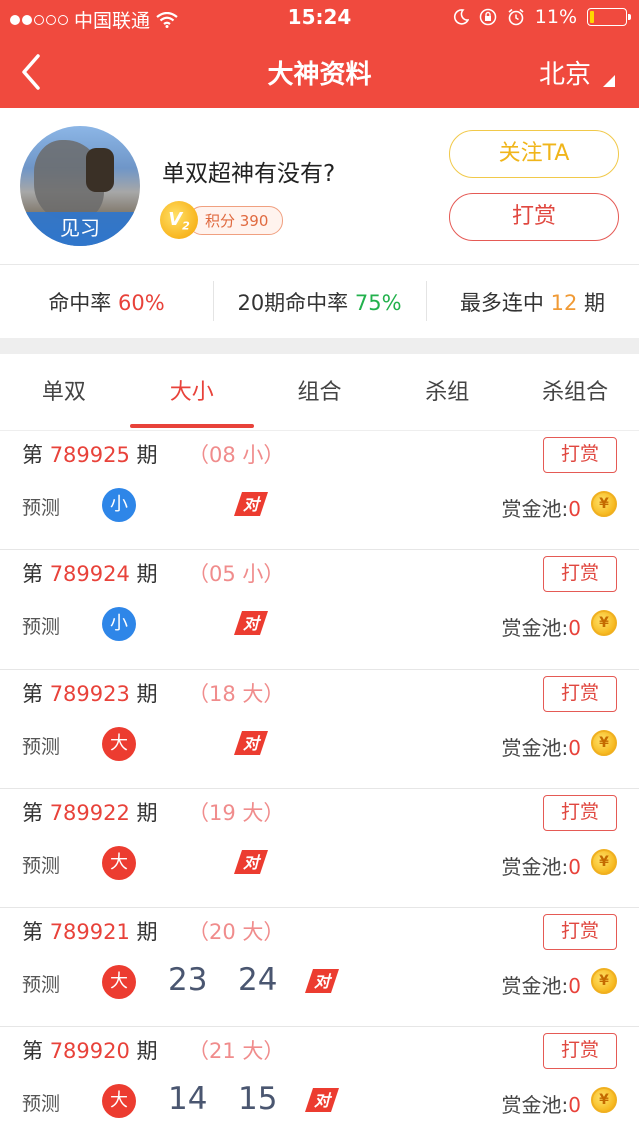 The height and width of the screenshot is (1136, 639). Describe the element at coordinates (236, 574) in the screenshot. I see `draw-result: （05 小）` at that location.